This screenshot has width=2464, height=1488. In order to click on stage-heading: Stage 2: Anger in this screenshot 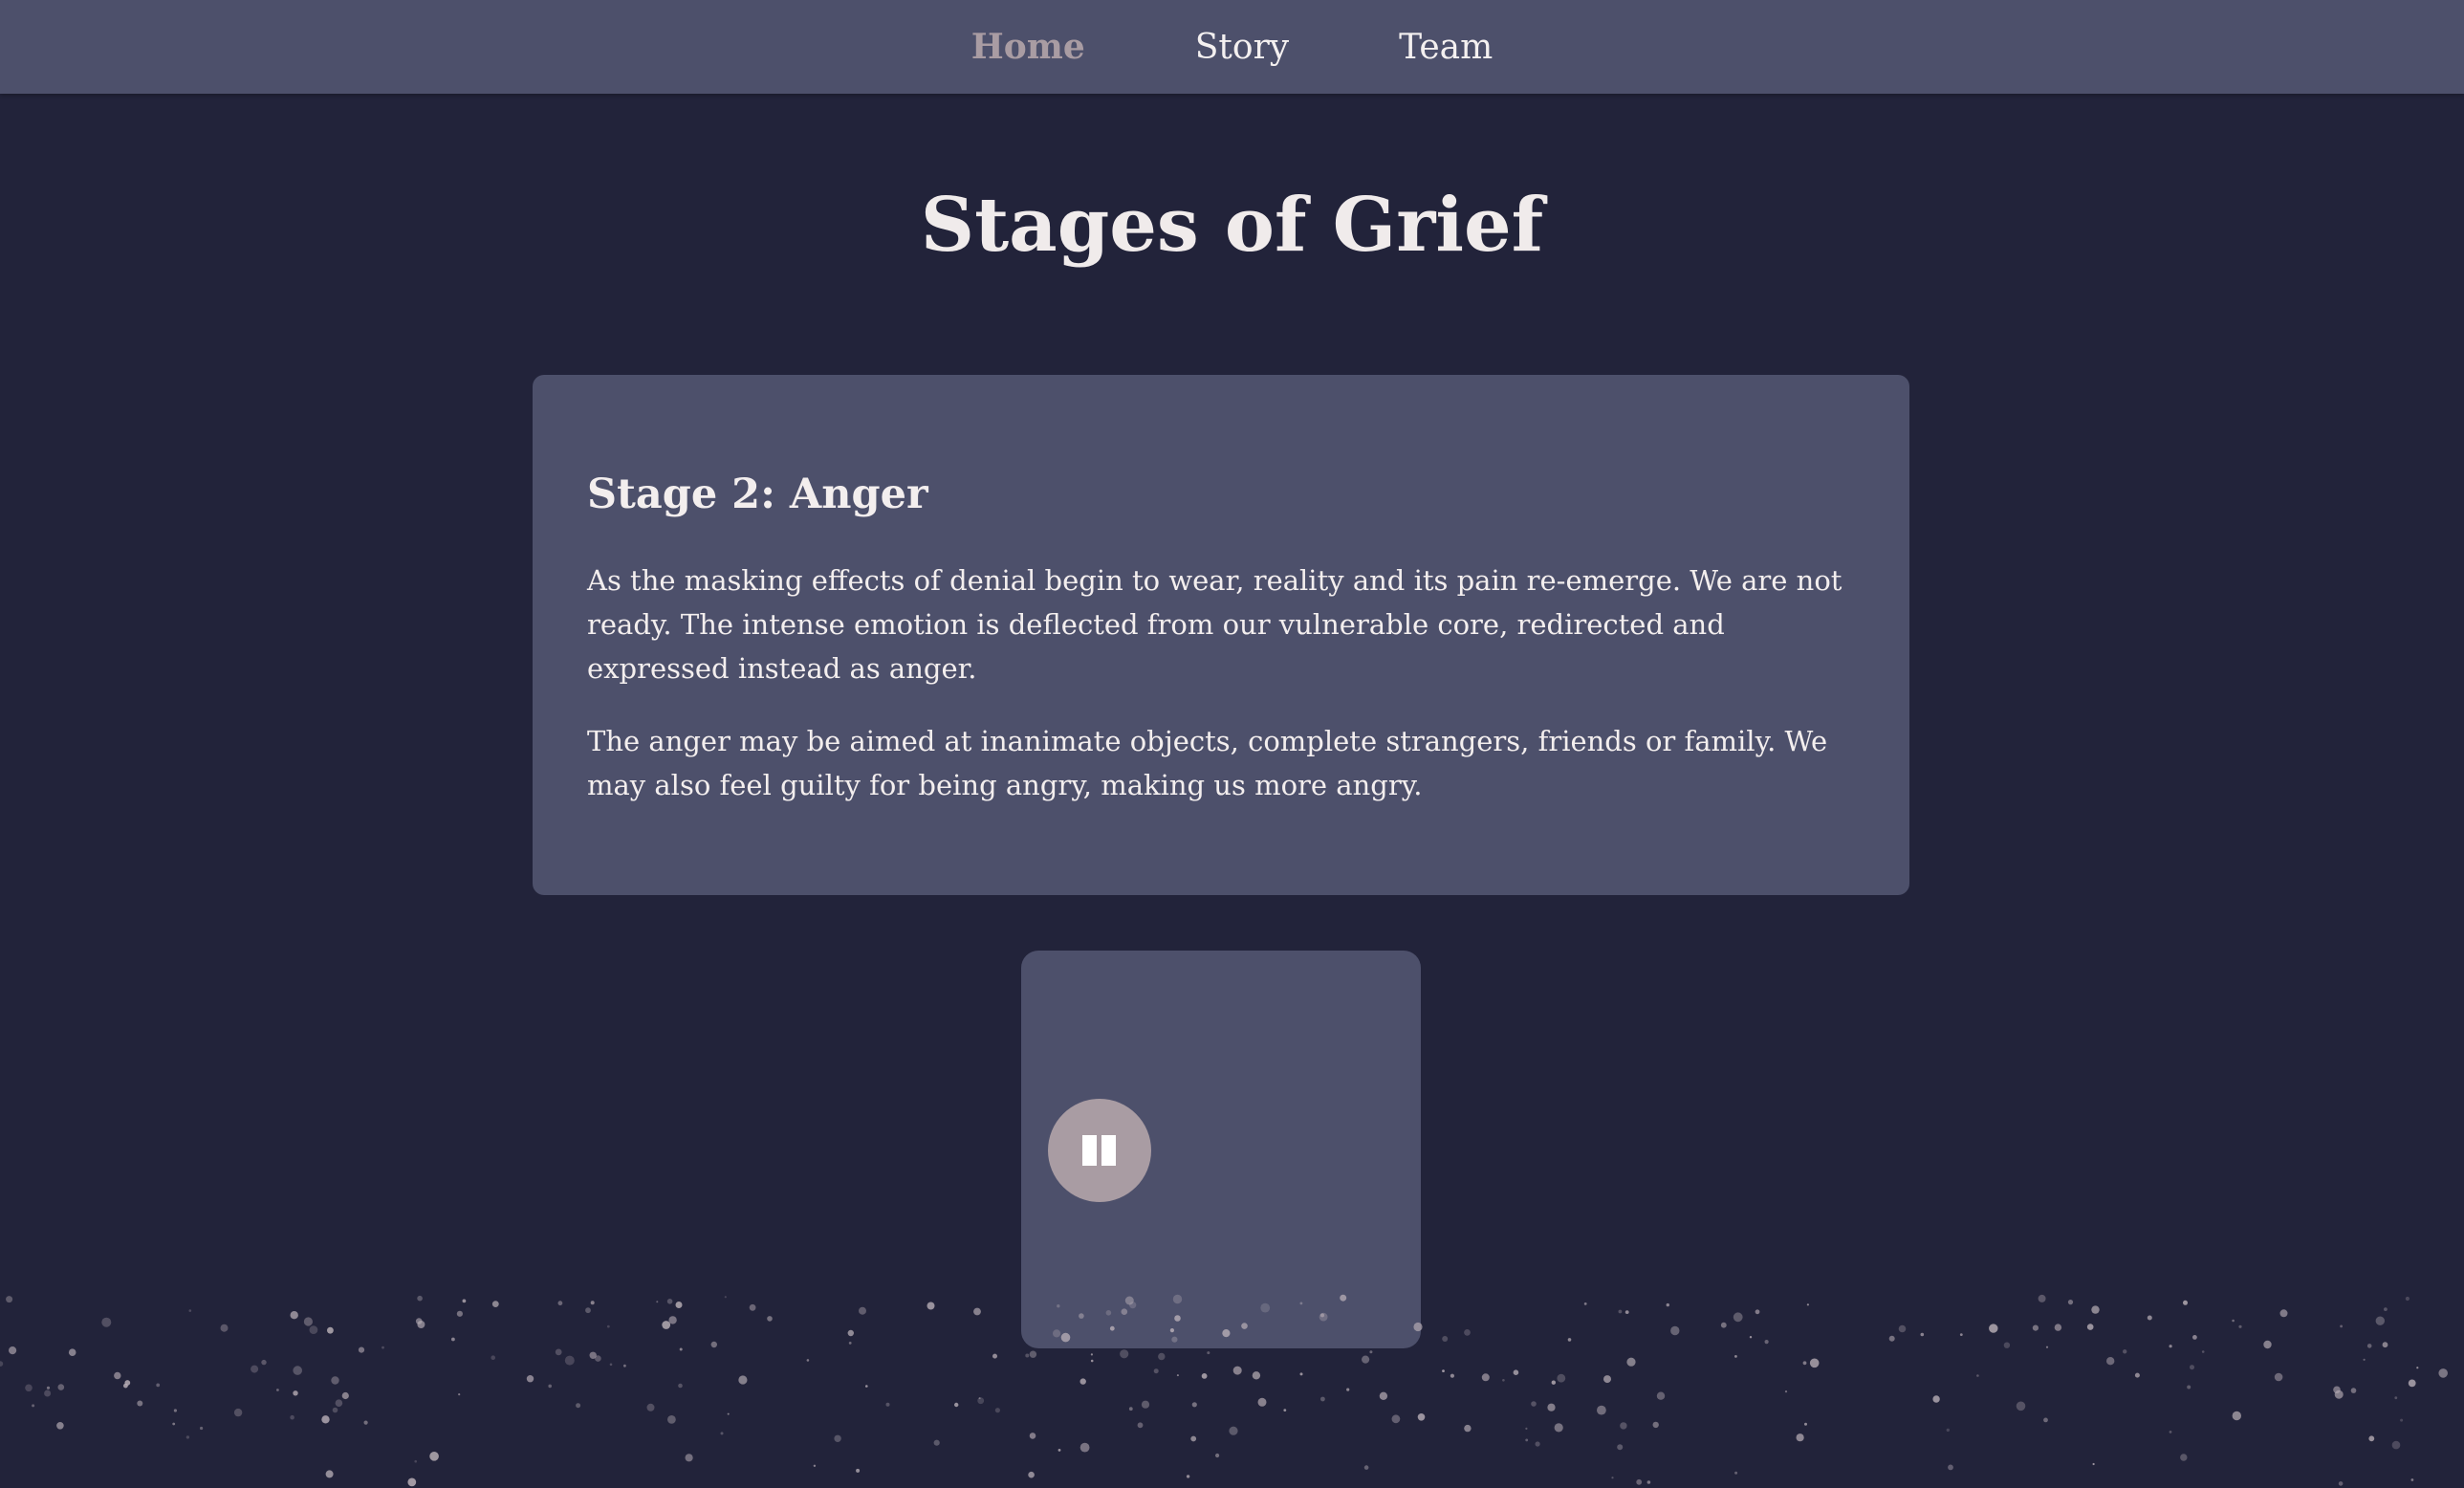, I will do `click(757, 494)`.